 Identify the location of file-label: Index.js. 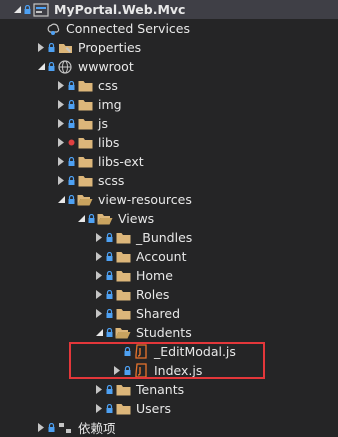
(178, 370).